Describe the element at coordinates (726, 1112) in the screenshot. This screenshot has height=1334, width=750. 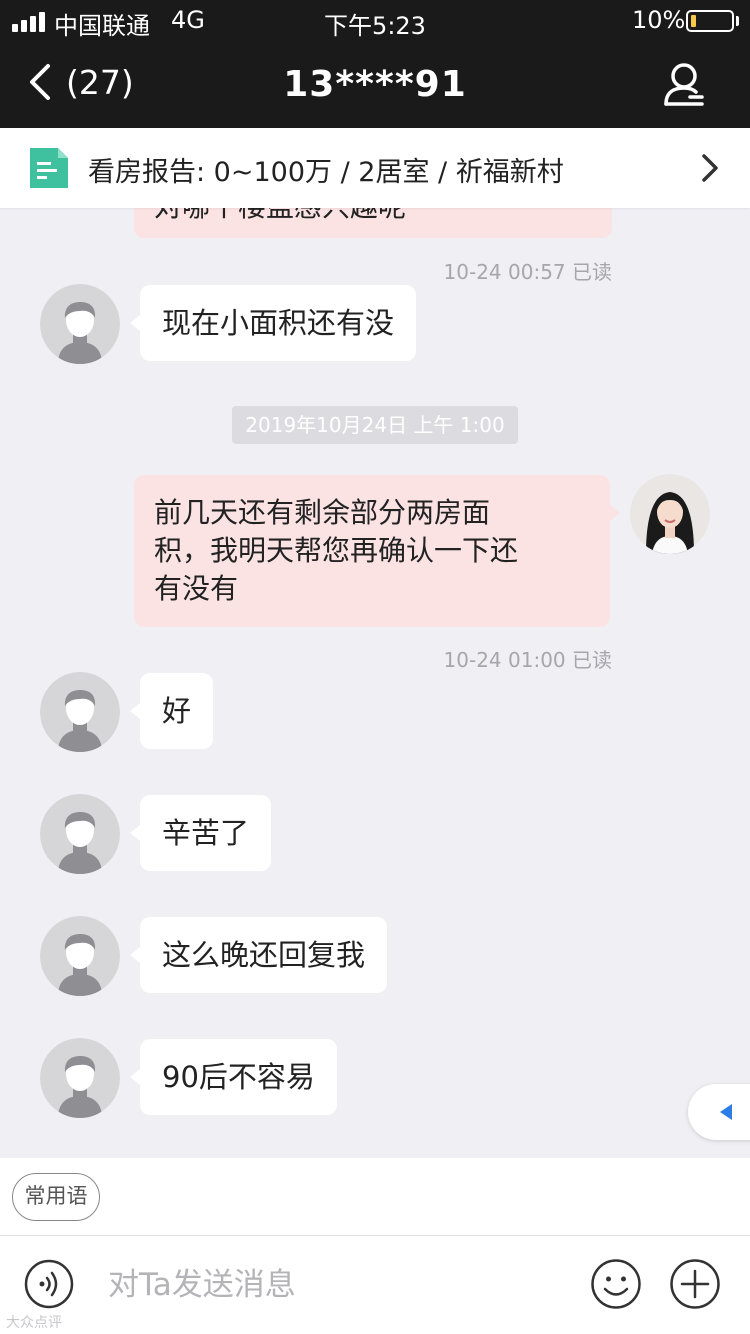
I see `triangle-left-icon` at that location.